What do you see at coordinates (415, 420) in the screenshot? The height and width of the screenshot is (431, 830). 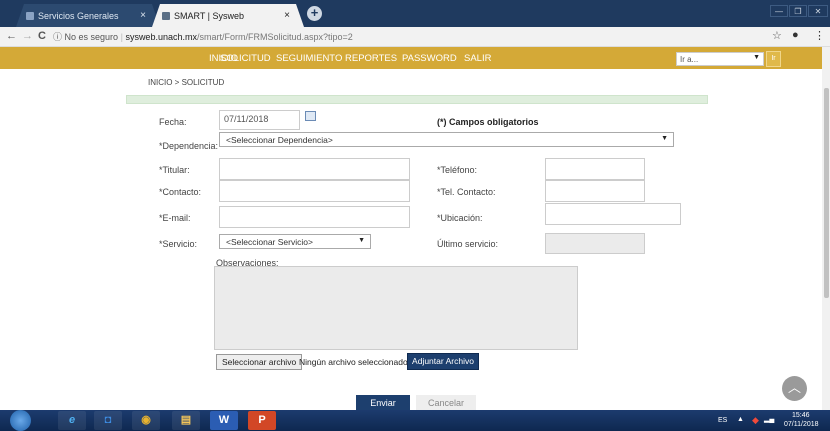 I see `os-taskbar: e ◘ ◉ ▤ W P ES ▲ ◆ ▂▄ 15:46 07/11/2018` at bounding box center [415, 420].